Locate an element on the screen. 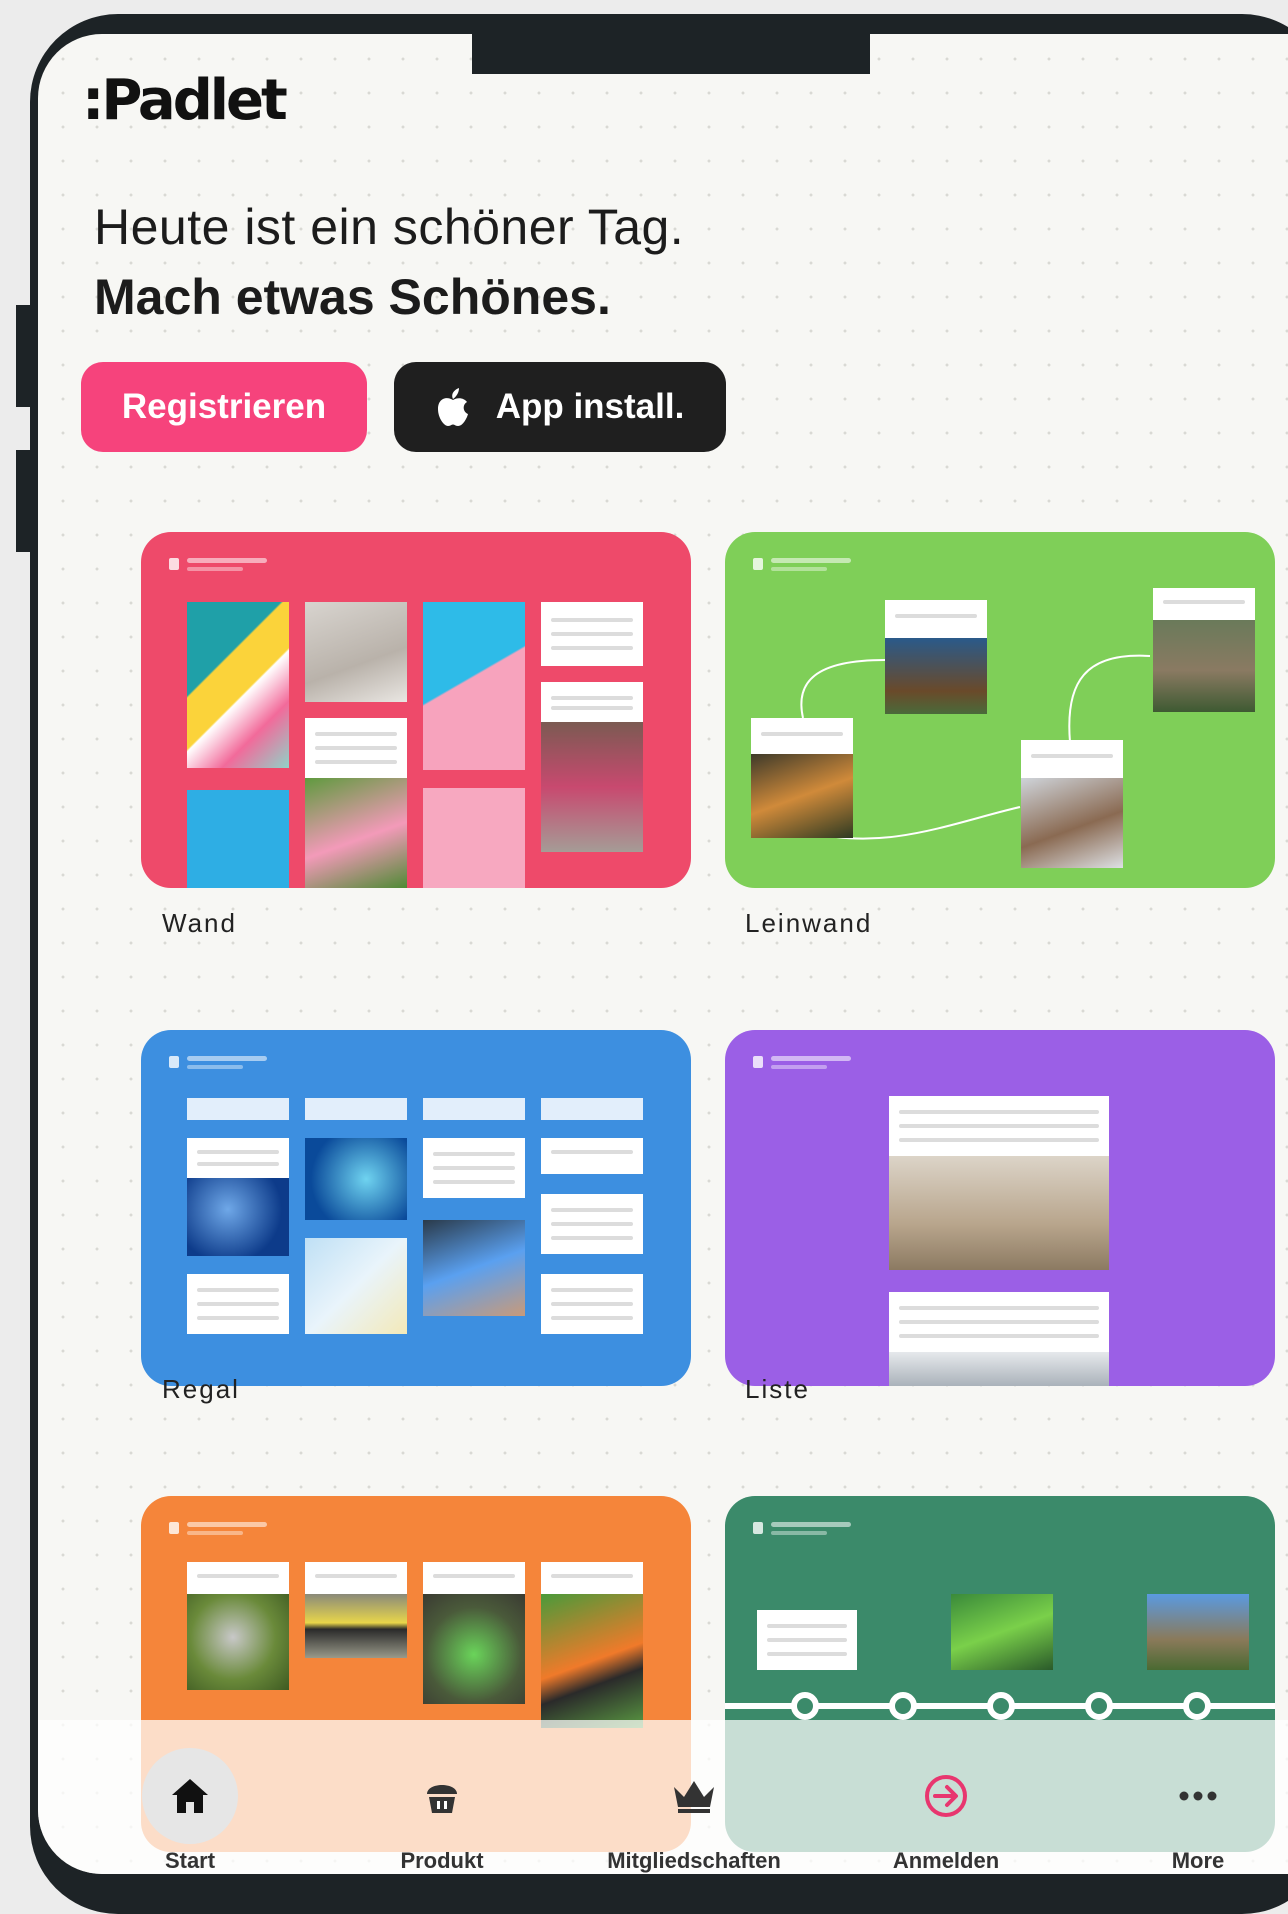 The height and width of the screenshot is (1914, 1288). tab-mitgliedschaften: Mitgliedschaften is located at coordinates (694, 1797).